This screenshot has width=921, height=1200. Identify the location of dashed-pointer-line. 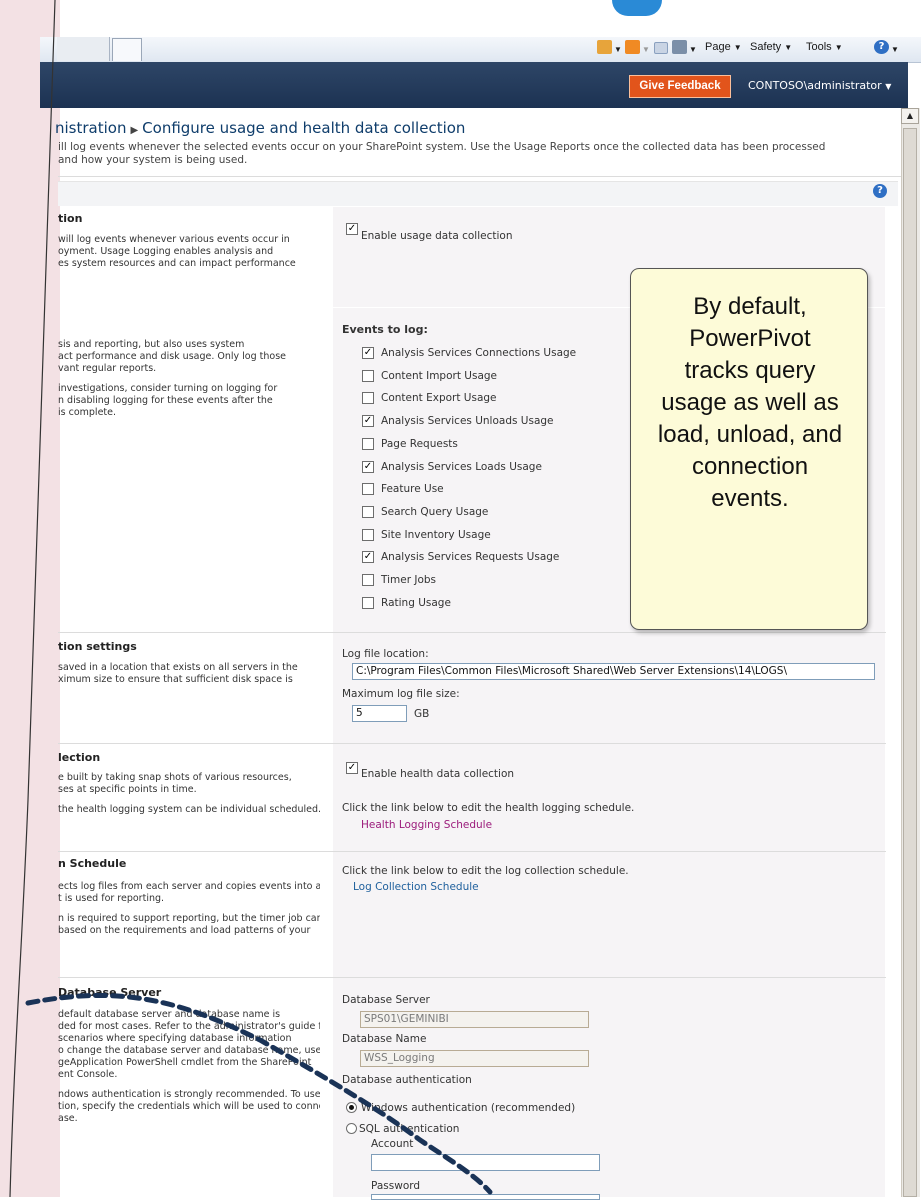
(259, 1094).